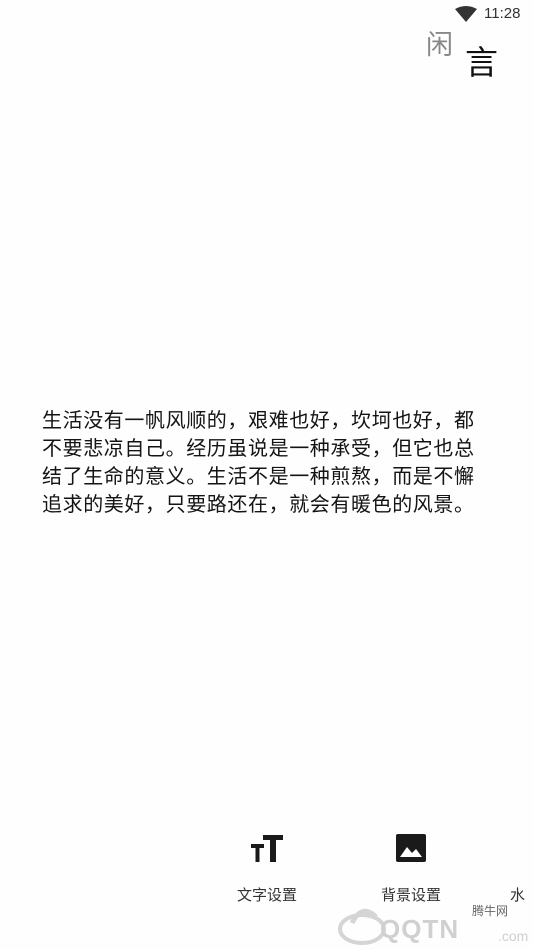 Image resolution: width=534 pixels, height=949 pixels. What do you see at coordinates (267, 847) in the screenshot?
I see `text-size-icon` at bounding box center [267, 847].